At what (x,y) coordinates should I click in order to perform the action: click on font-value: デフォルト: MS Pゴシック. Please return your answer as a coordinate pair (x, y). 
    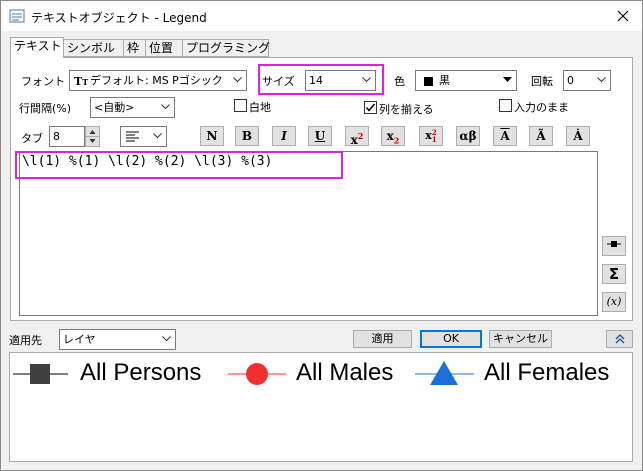
    Looking at the image, I should click on (156, 80).